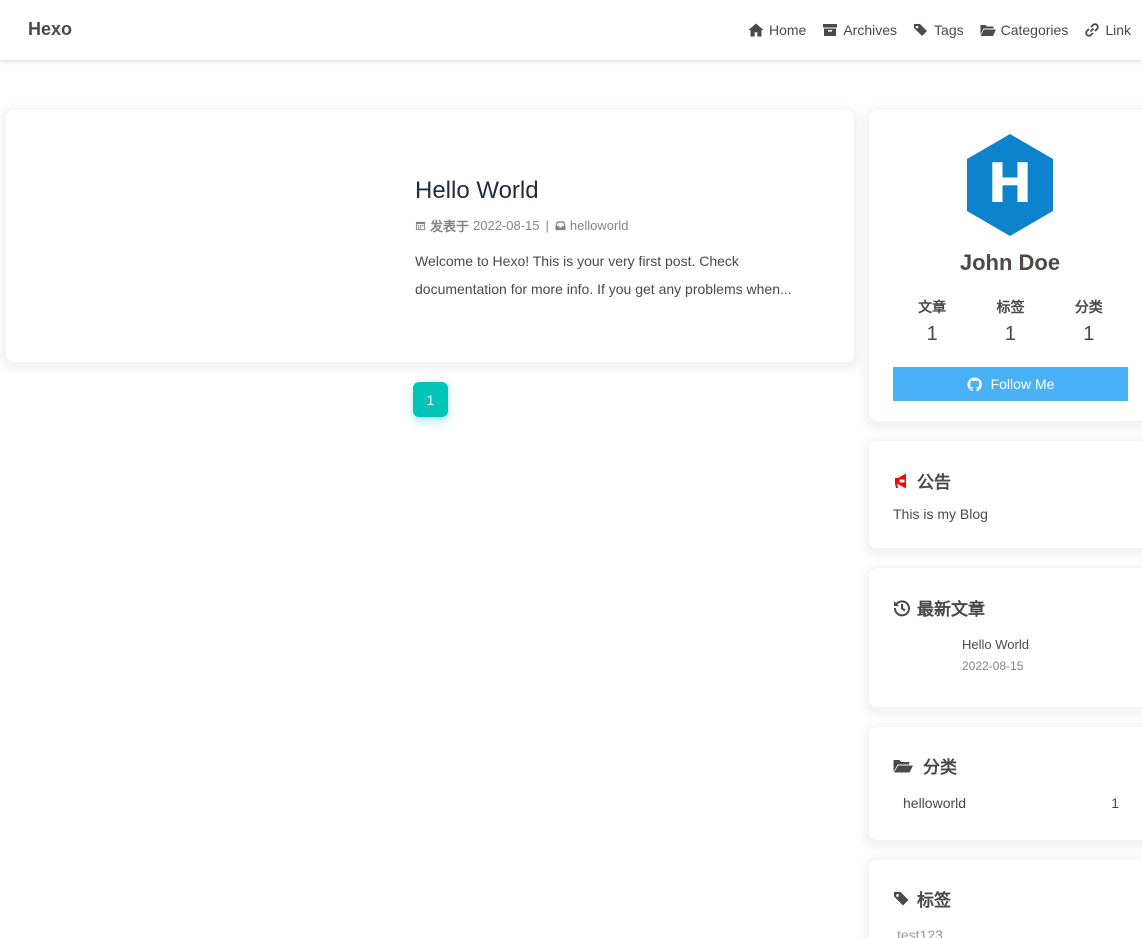 This screenshot has height=938, width=1142. Describe the element at coordinates (1022, 384) in the screenshot. I see `follow-me-label: Follow Me` at that location.